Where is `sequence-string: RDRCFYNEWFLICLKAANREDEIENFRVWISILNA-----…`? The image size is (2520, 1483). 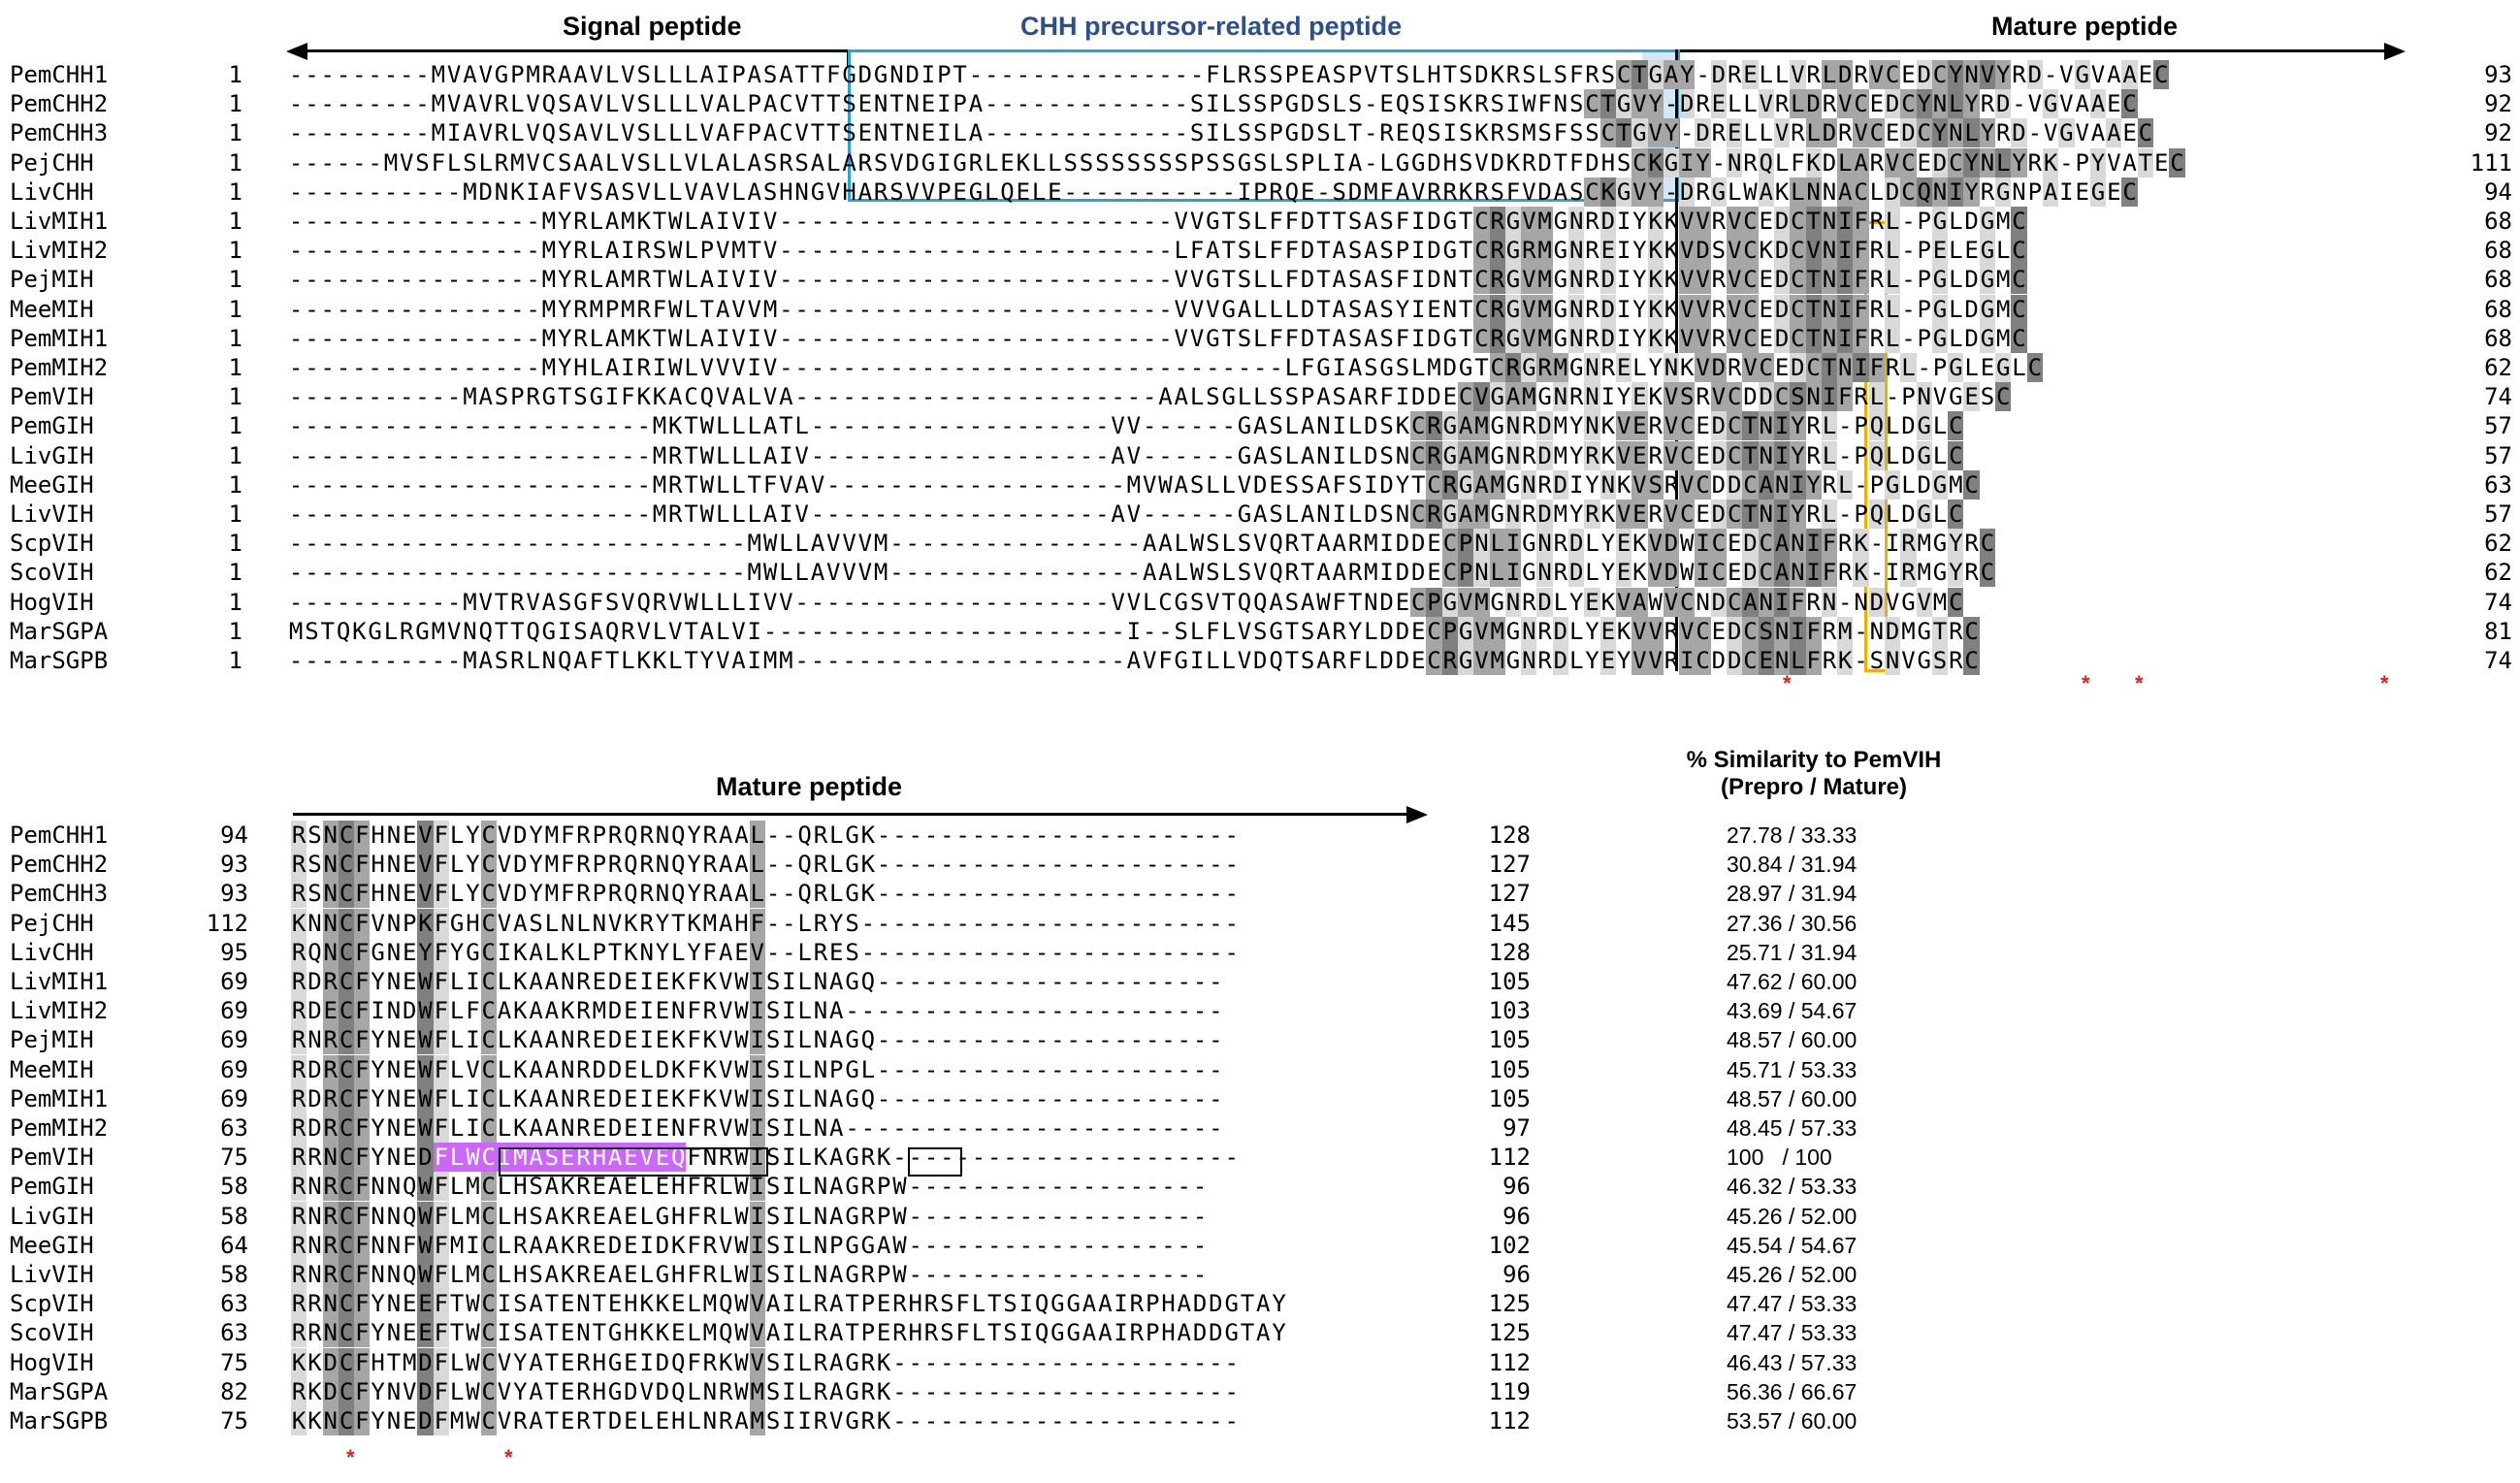 sequence-string: RDRCFYNEWFLICLKAANREDEIENFRVWISILNA-----… is located at coordinates (757, 1128).